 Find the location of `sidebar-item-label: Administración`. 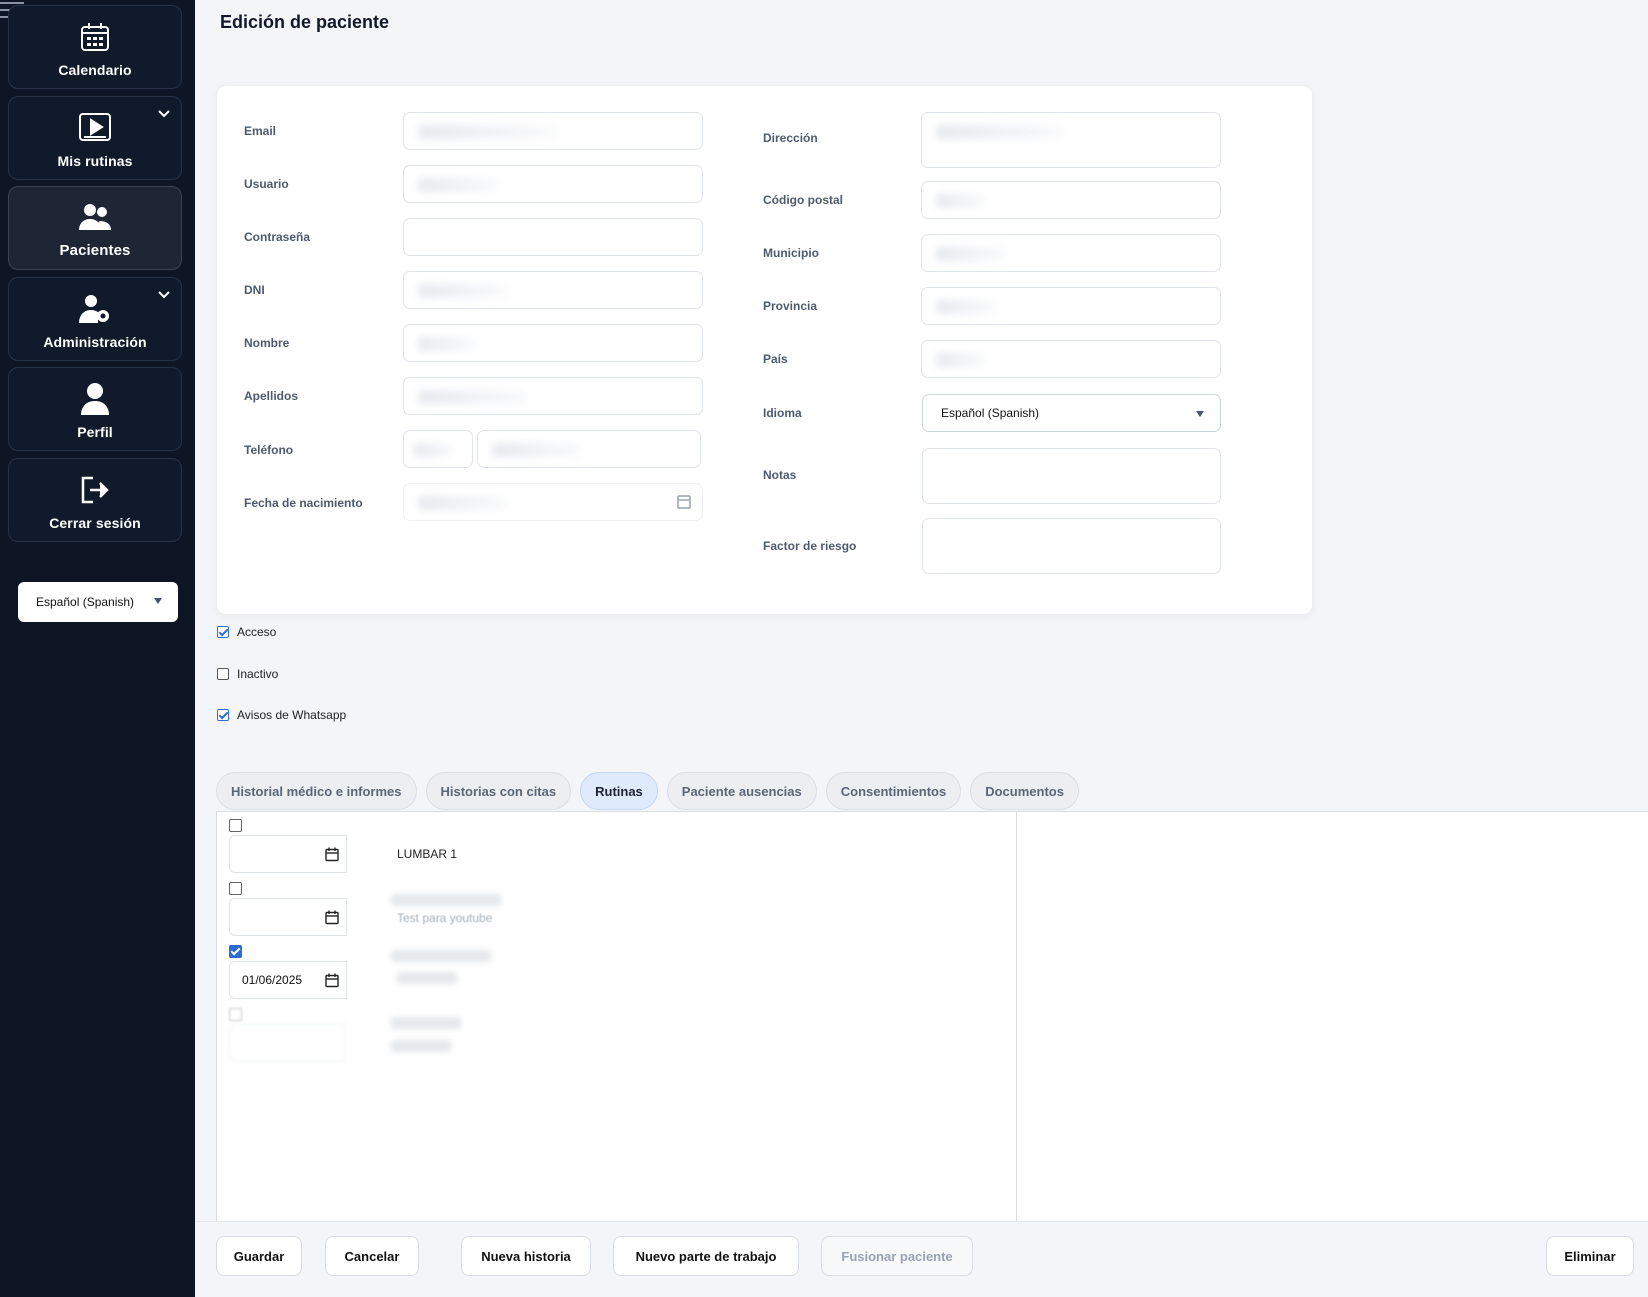

sidebar-item-label: Administración is located at coordinates (95, 342).